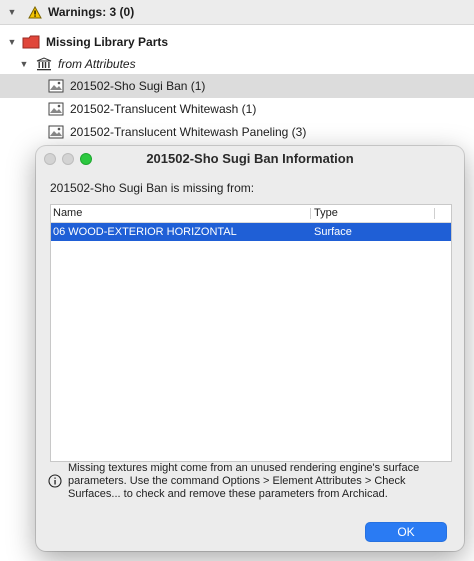  What do you see at coordinates (251, 214) in the screenshot?
I see `list-header: Name Type` at bounding box center [251, 214].